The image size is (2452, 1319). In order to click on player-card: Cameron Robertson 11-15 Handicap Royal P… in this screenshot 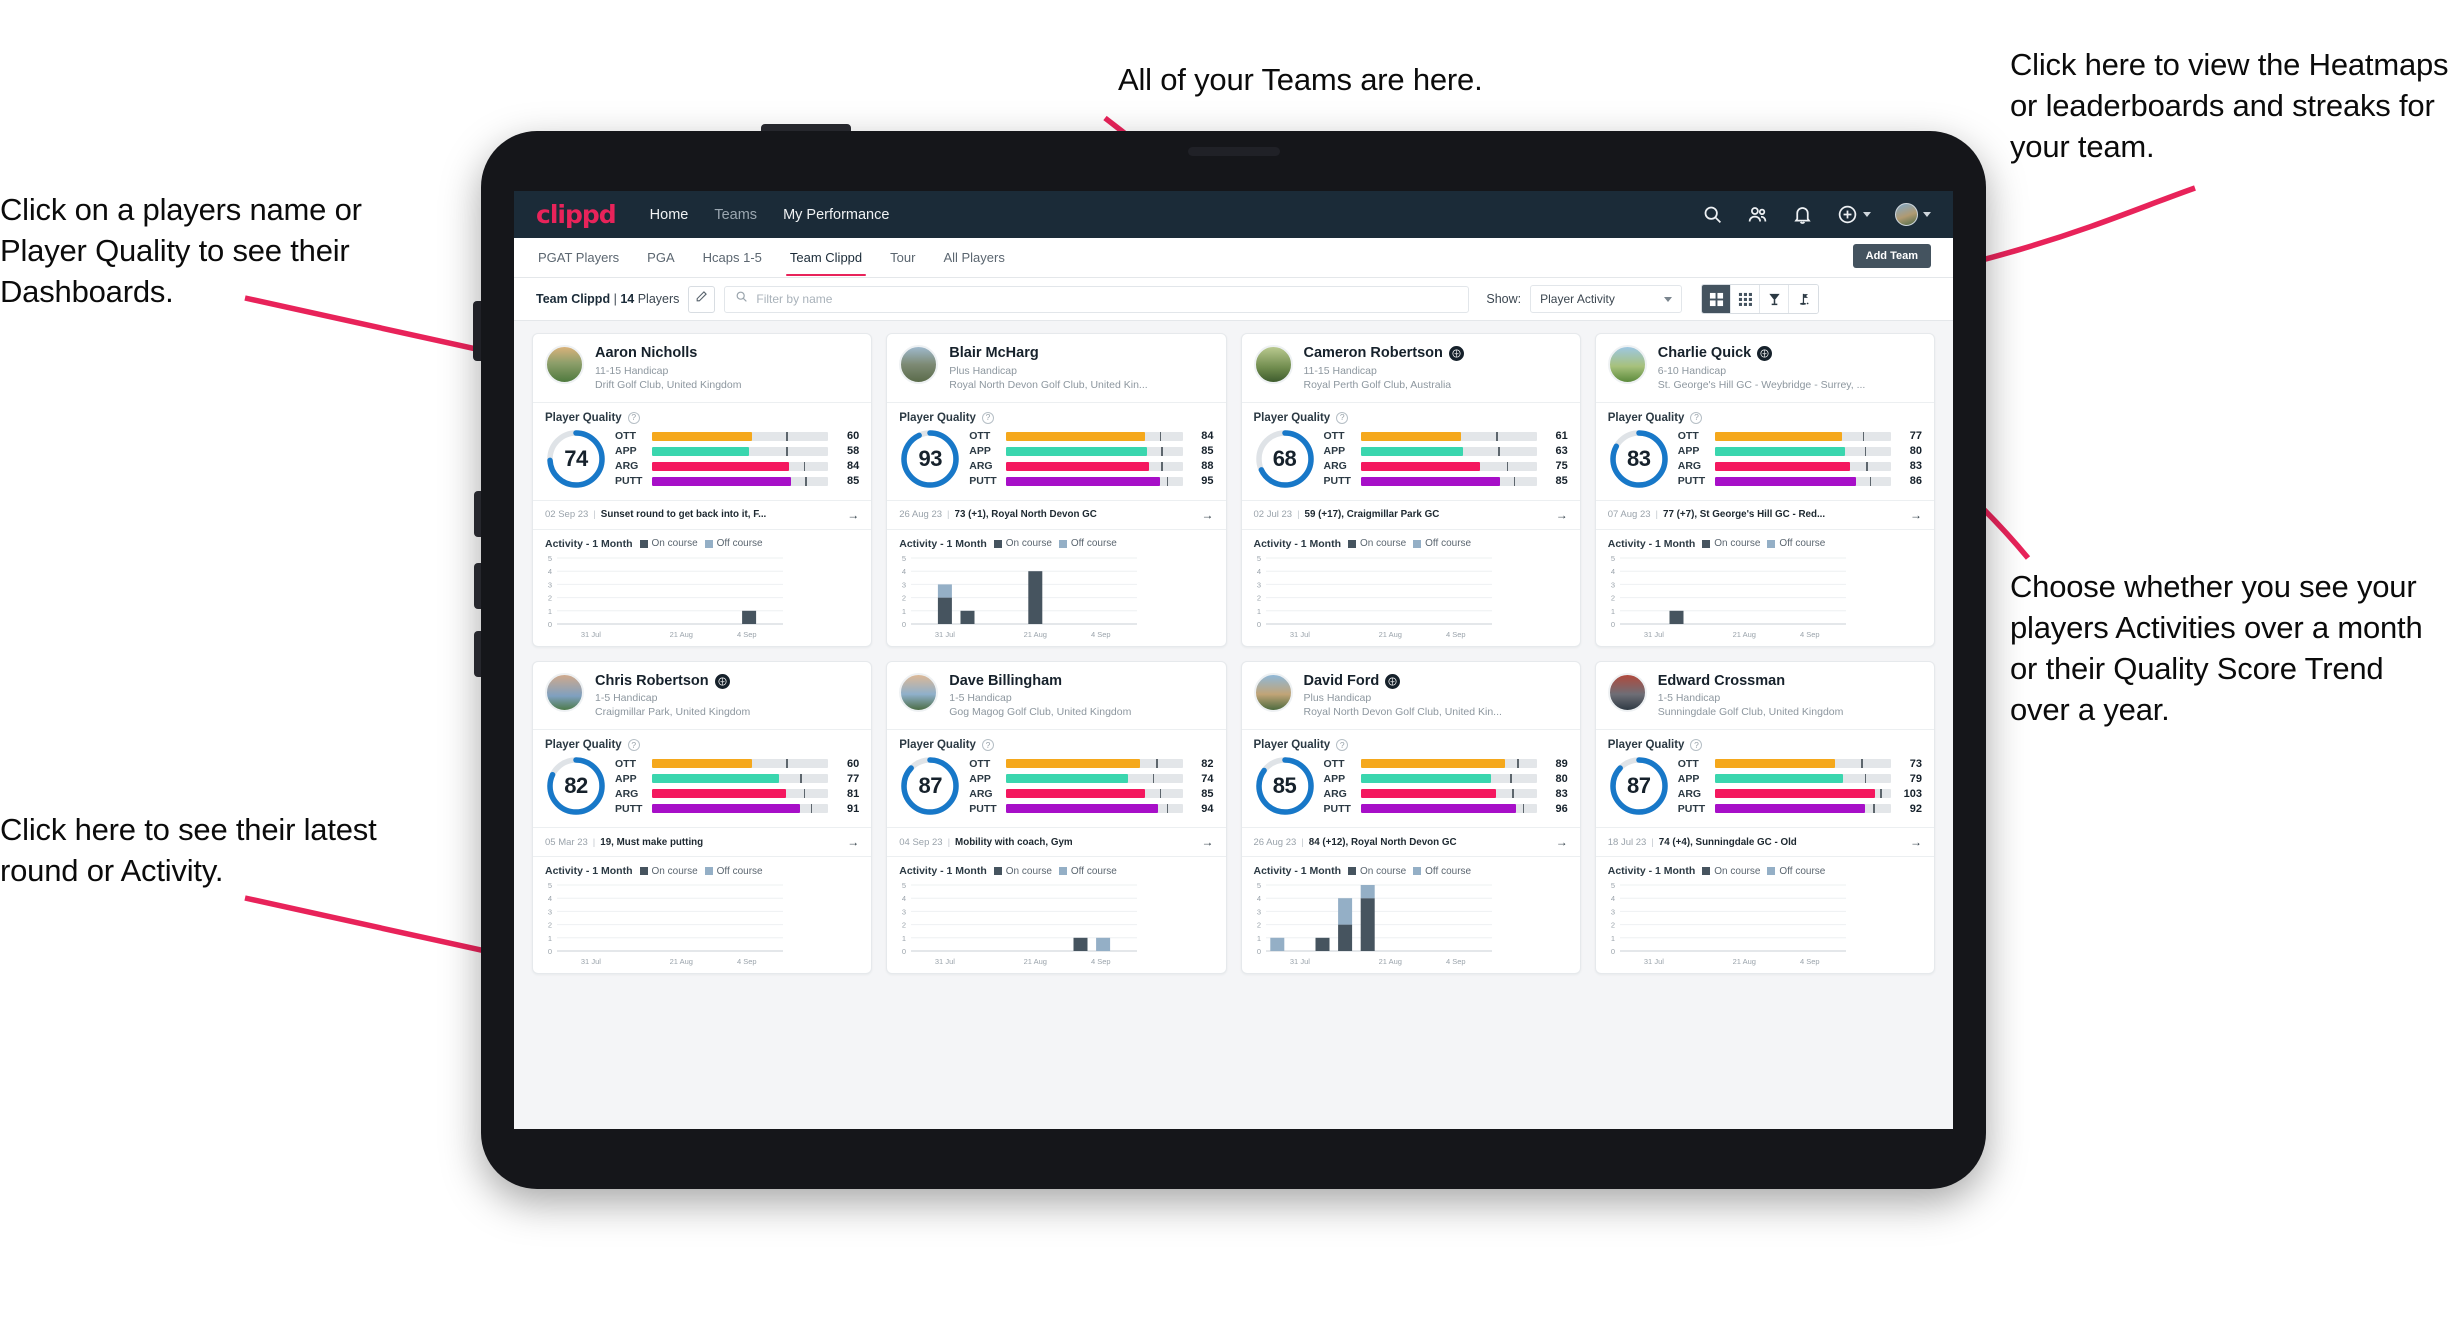, I will do `click(1410, 490)`.